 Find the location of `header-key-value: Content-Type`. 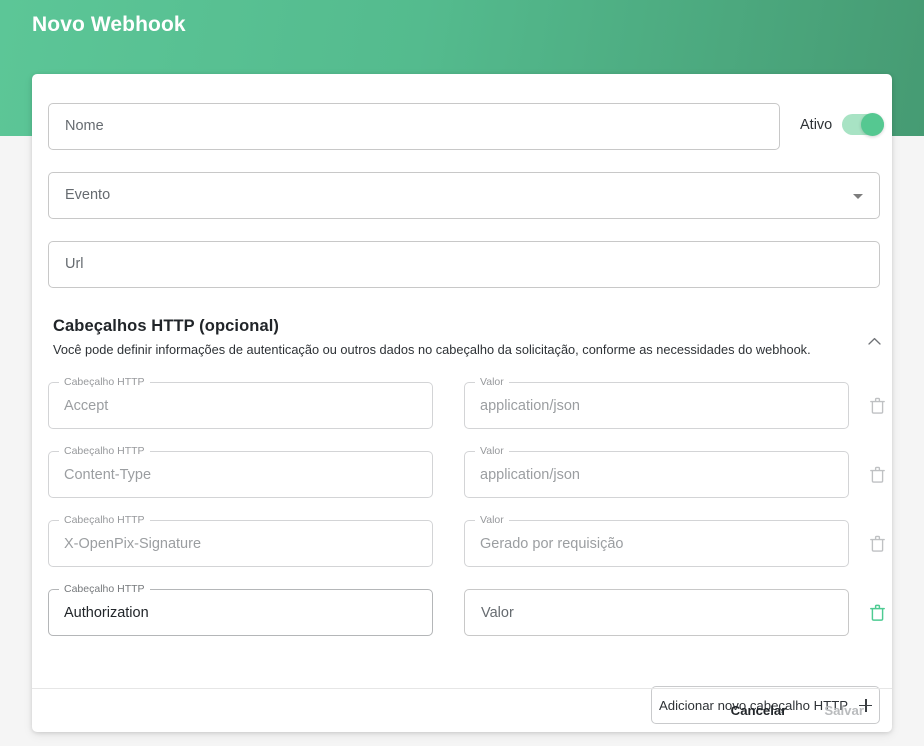

header-key-value: Content-Type is located at coordinates (108, 474).